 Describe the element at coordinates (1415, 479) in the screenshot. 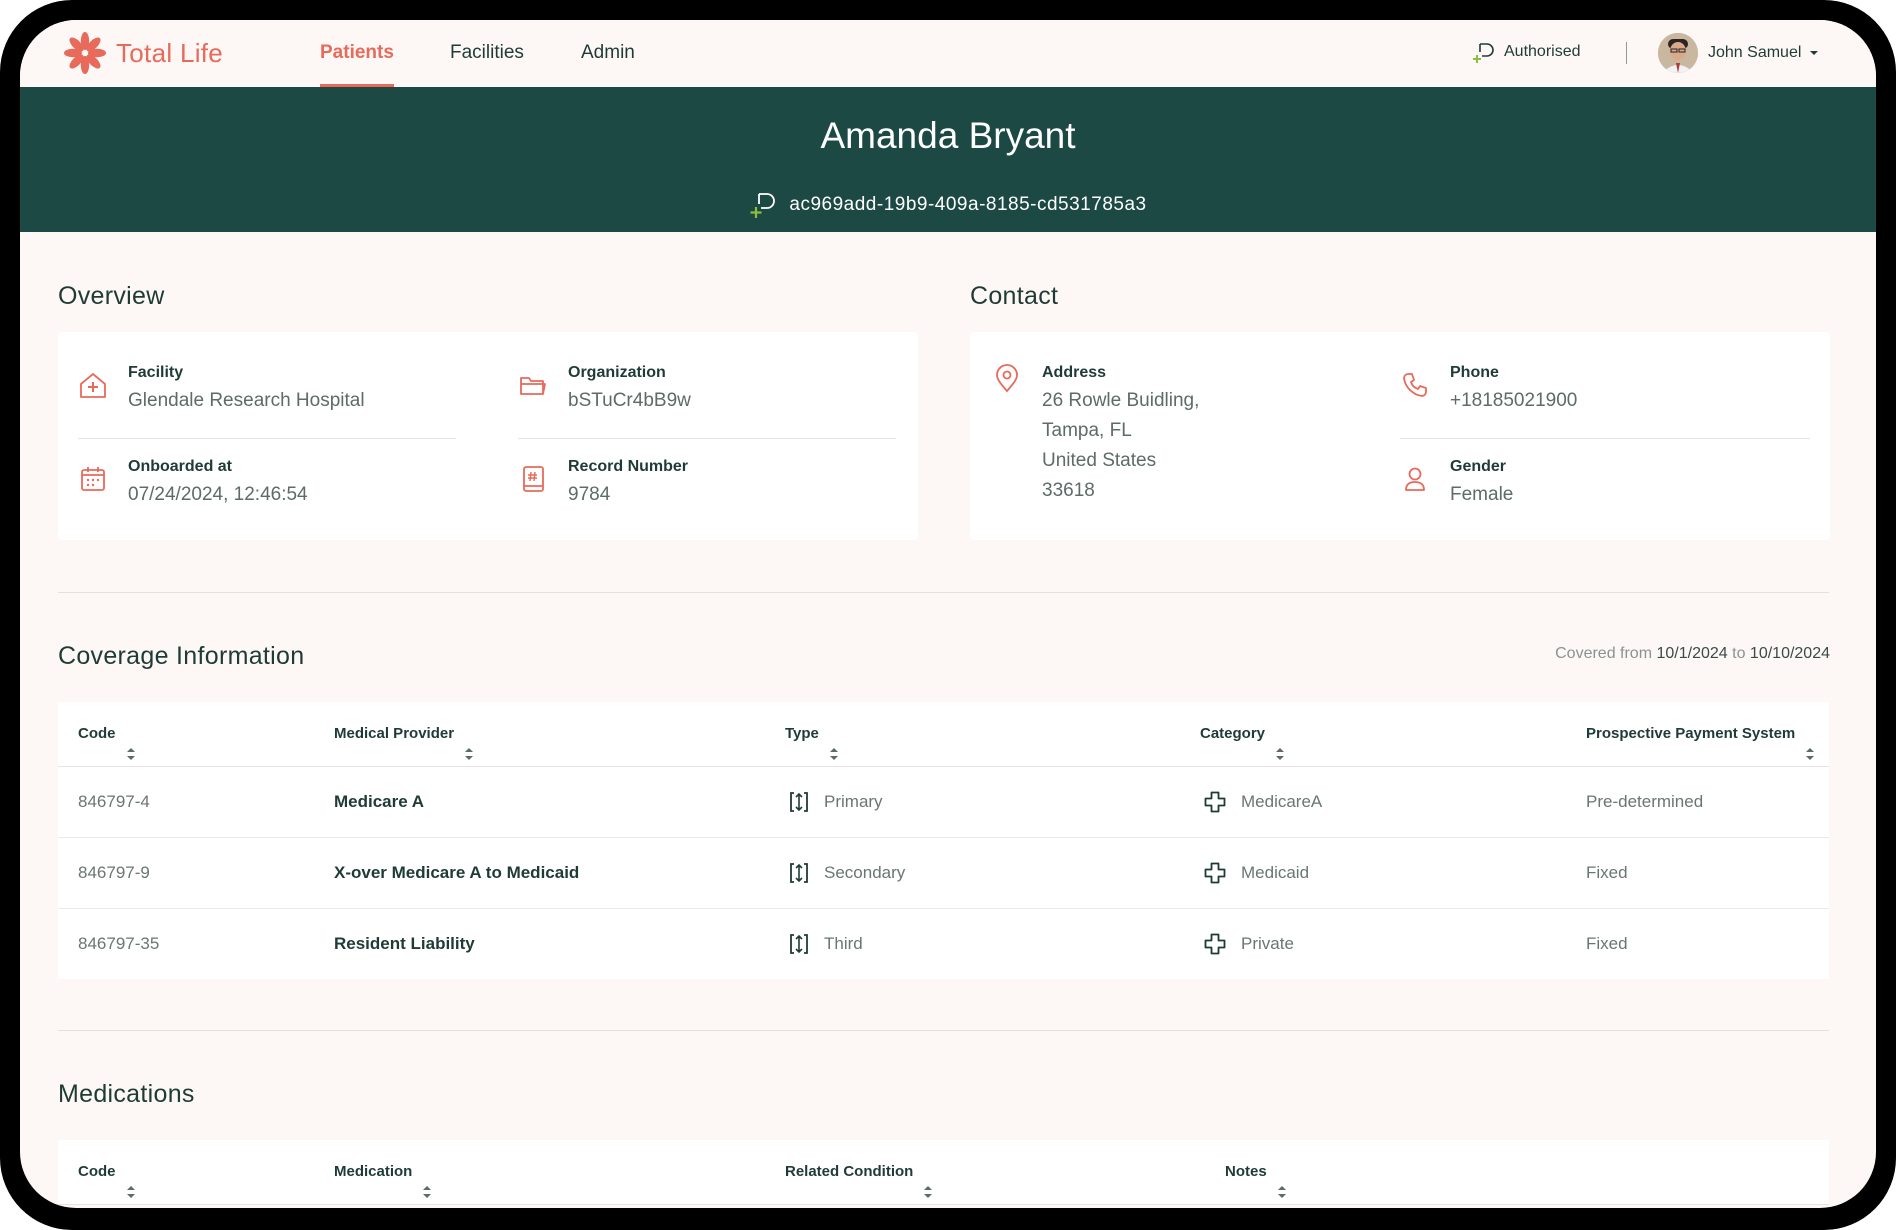

I see `person-icon` at that location.